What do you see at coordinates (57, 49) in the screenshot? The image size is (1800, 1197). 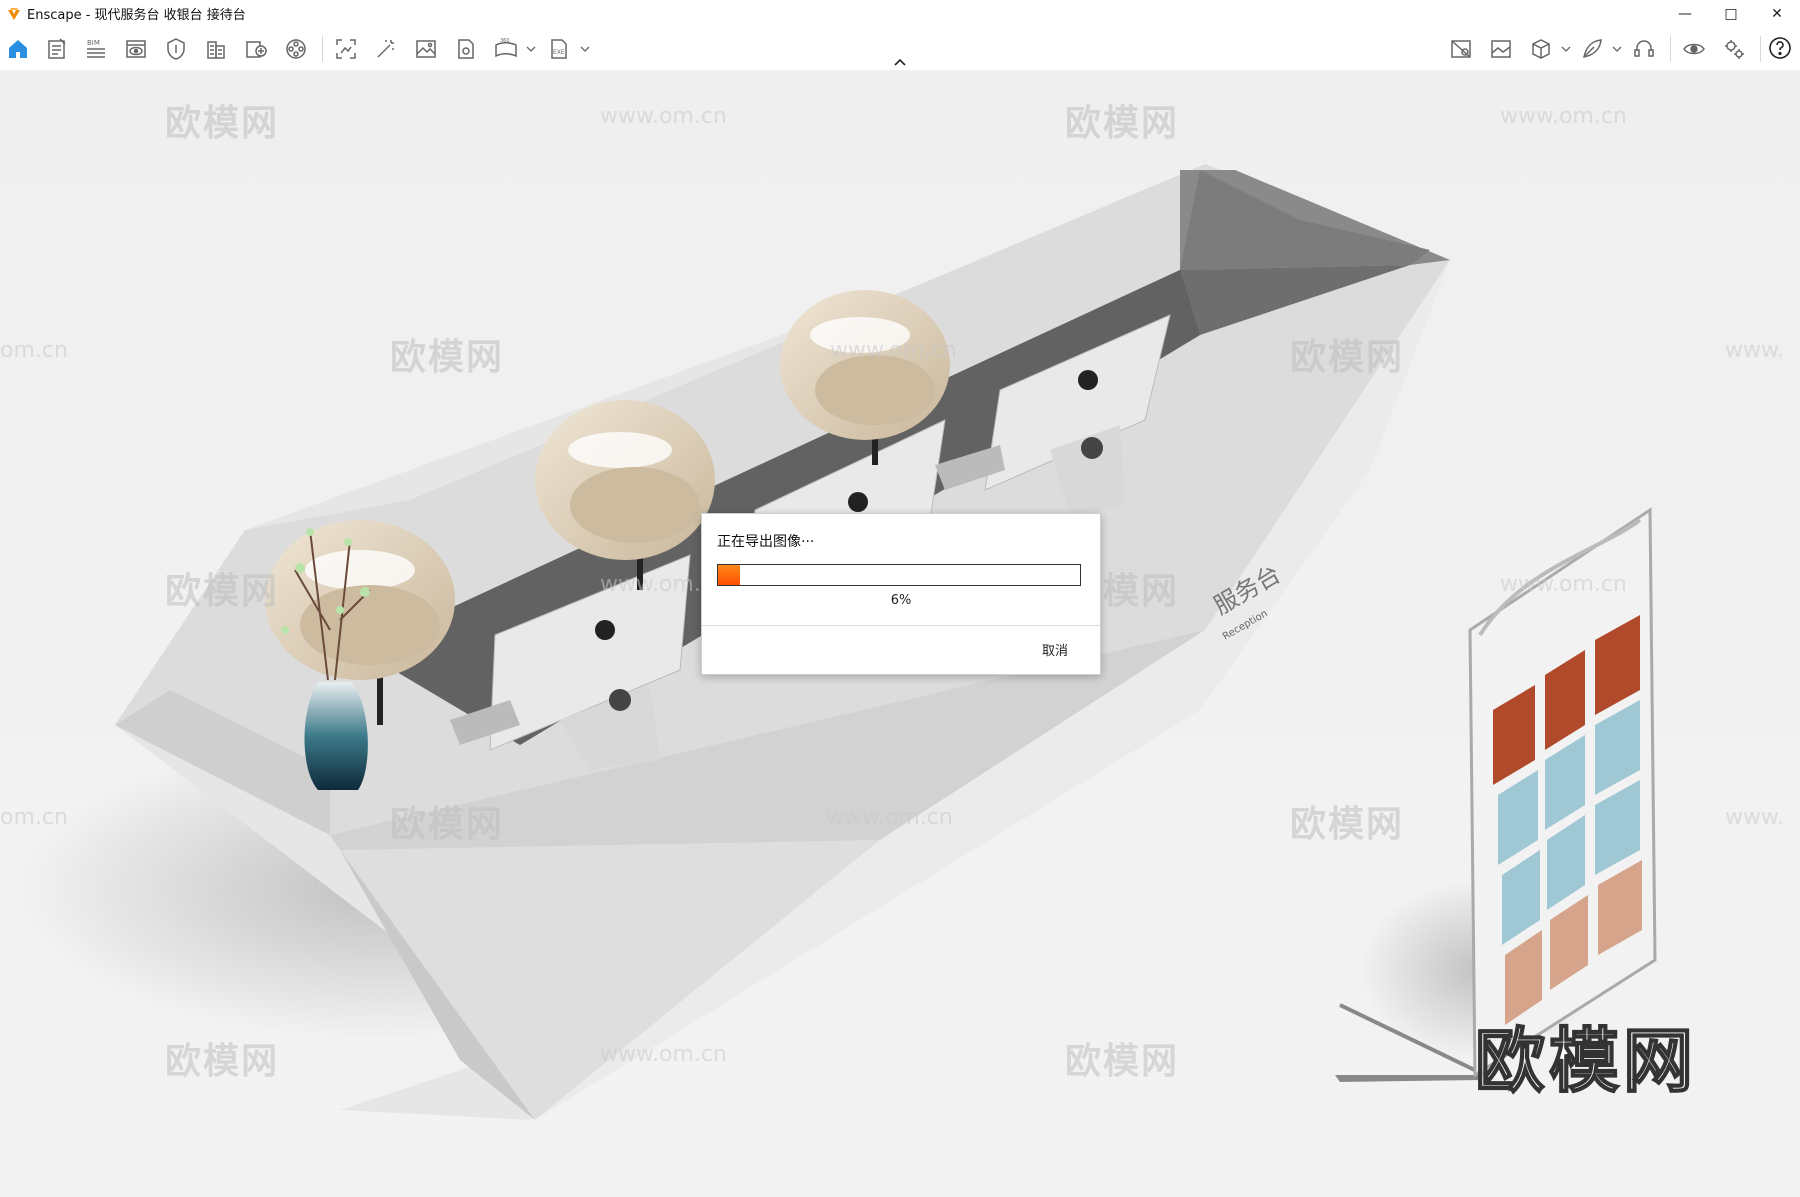 I see `document-icon` at bounding box center [57, 49].